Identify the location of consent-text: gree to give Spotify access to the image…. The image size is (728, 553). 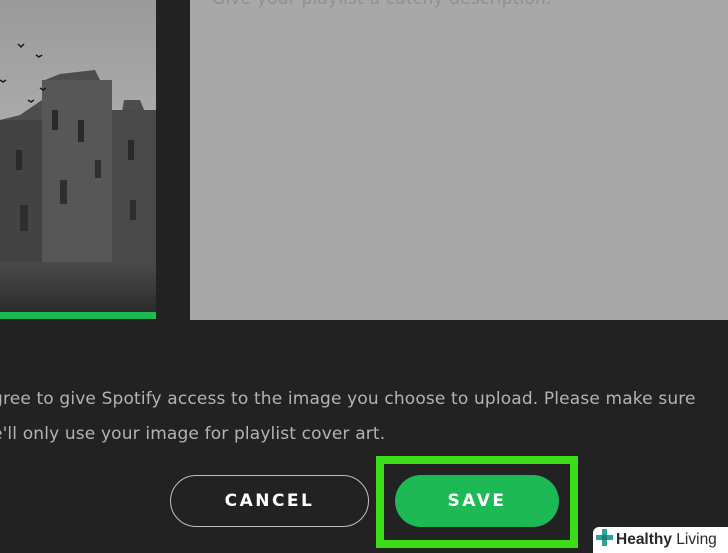
(364, 417).